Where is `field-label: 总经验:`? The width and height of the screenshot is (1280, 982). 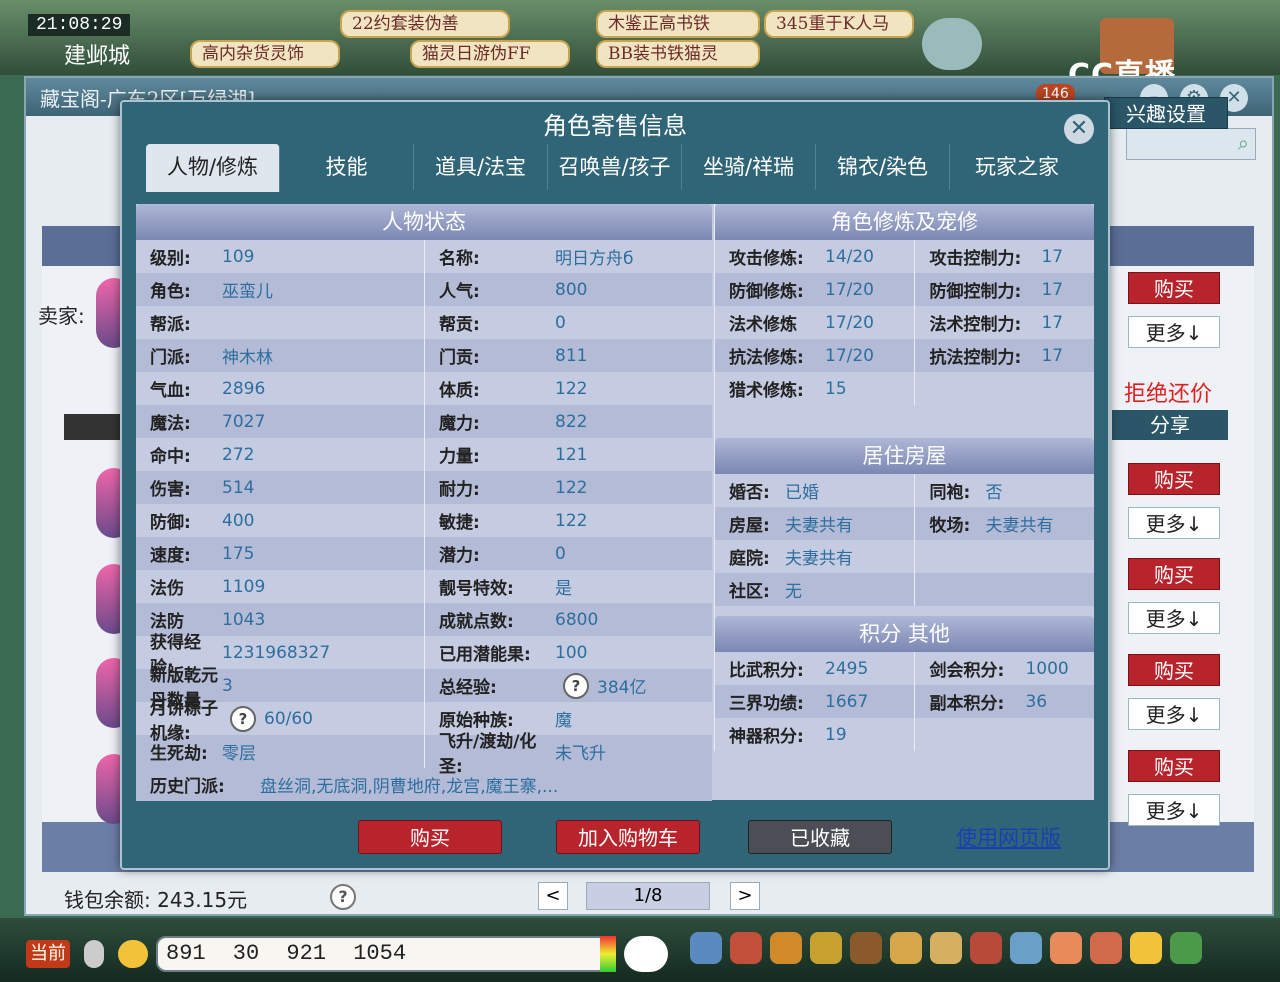
field-label: 总经验: is located at coordinates (468, 688).